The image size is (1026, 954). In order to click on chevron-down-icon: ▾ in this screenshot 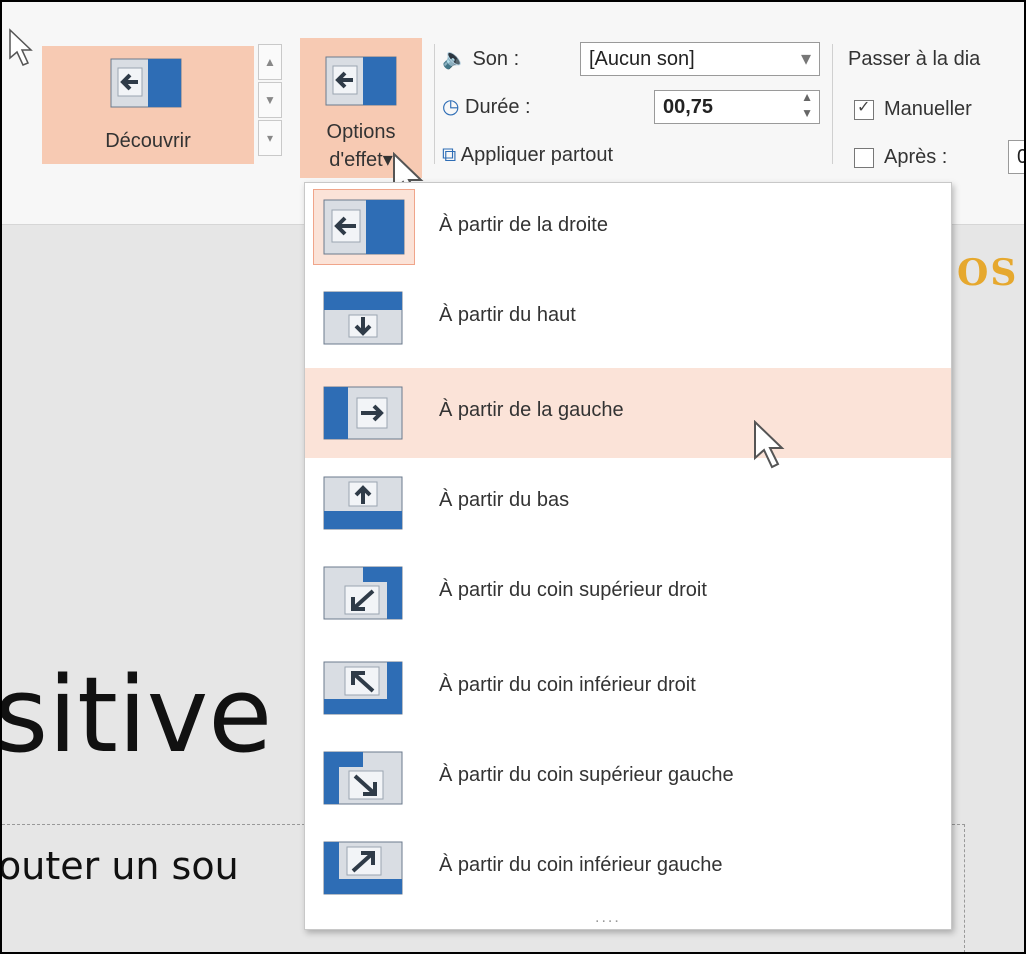, I will do `click(805, 59)`.